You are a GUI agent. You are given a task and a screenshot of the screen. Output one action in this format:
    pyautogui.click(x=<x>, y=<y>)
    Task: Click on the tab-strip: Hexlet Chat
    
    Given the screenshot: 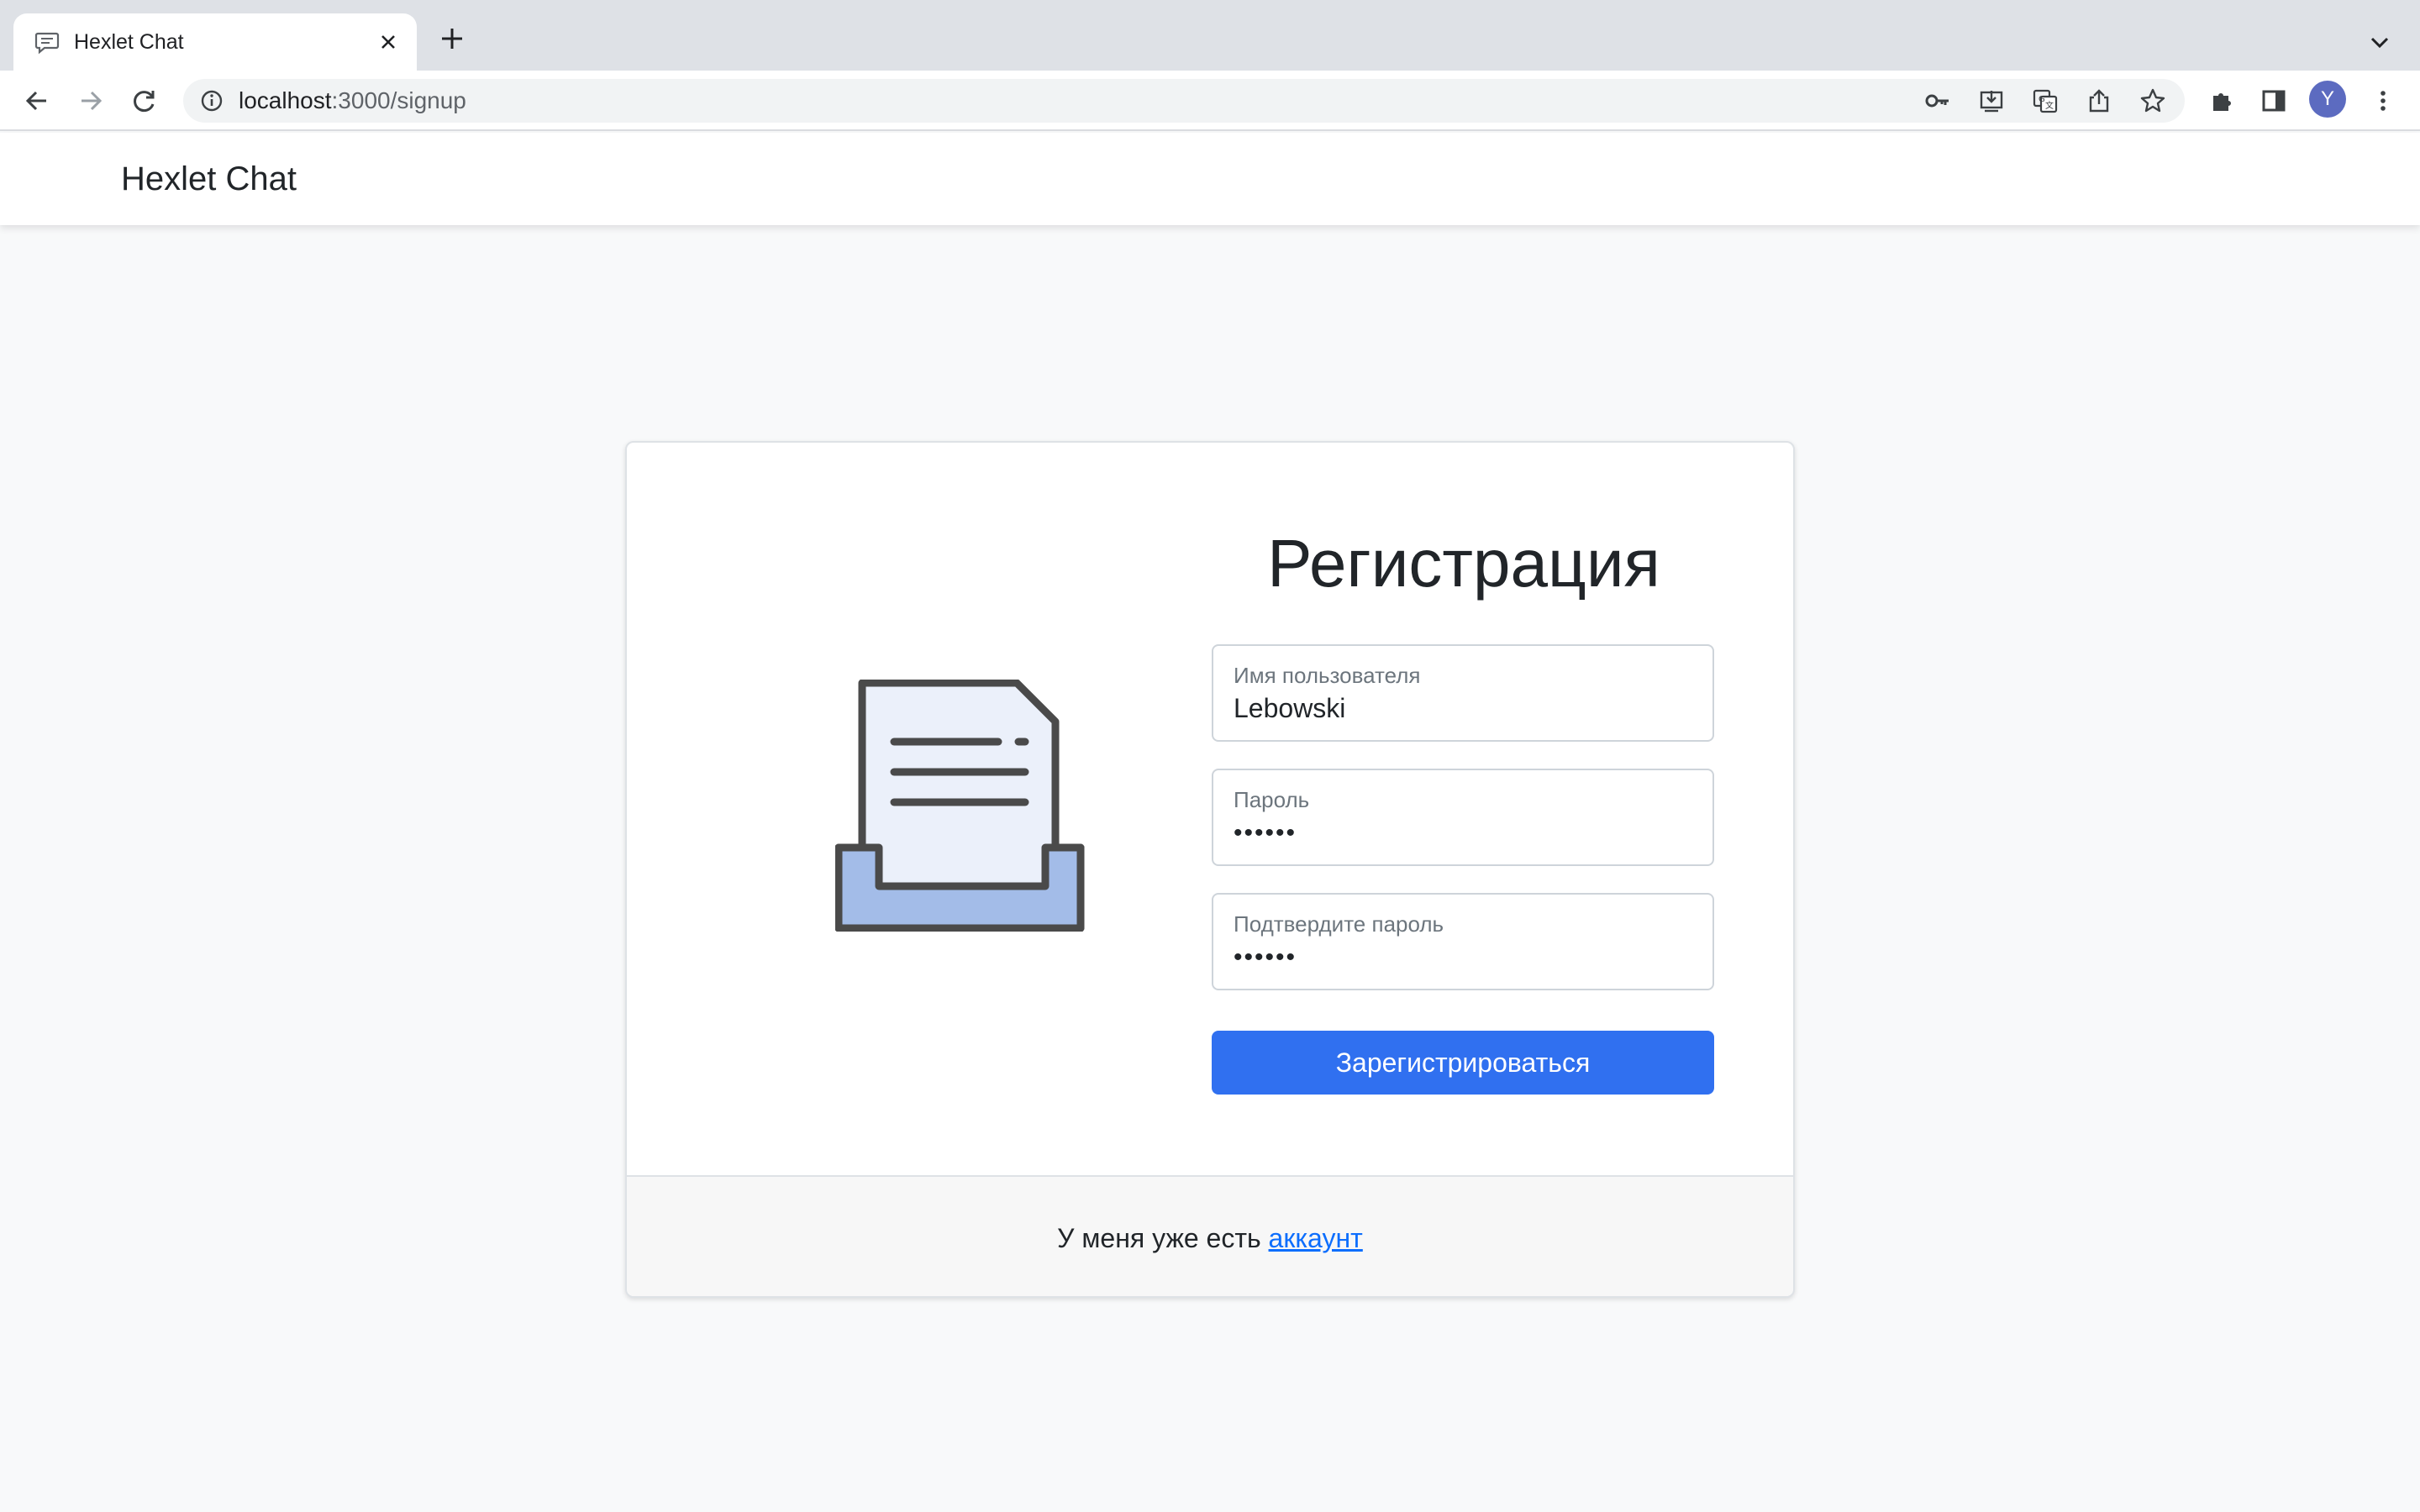 What is the action you would take?
    pyautogui.click(x=1210, y=35)
    